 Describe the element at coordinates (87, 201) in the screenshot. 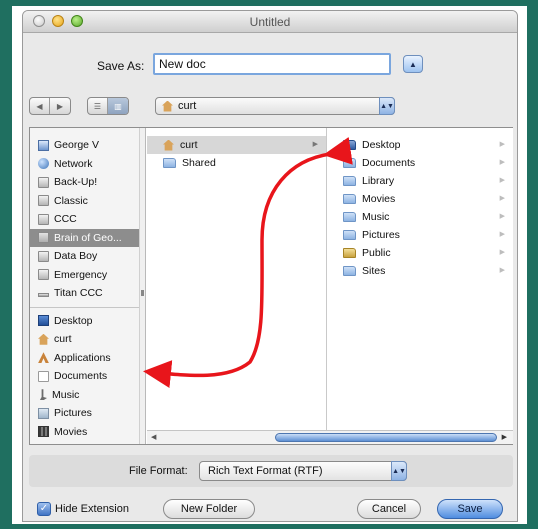

I see `sidebar-item-classic: Classic` at that location.